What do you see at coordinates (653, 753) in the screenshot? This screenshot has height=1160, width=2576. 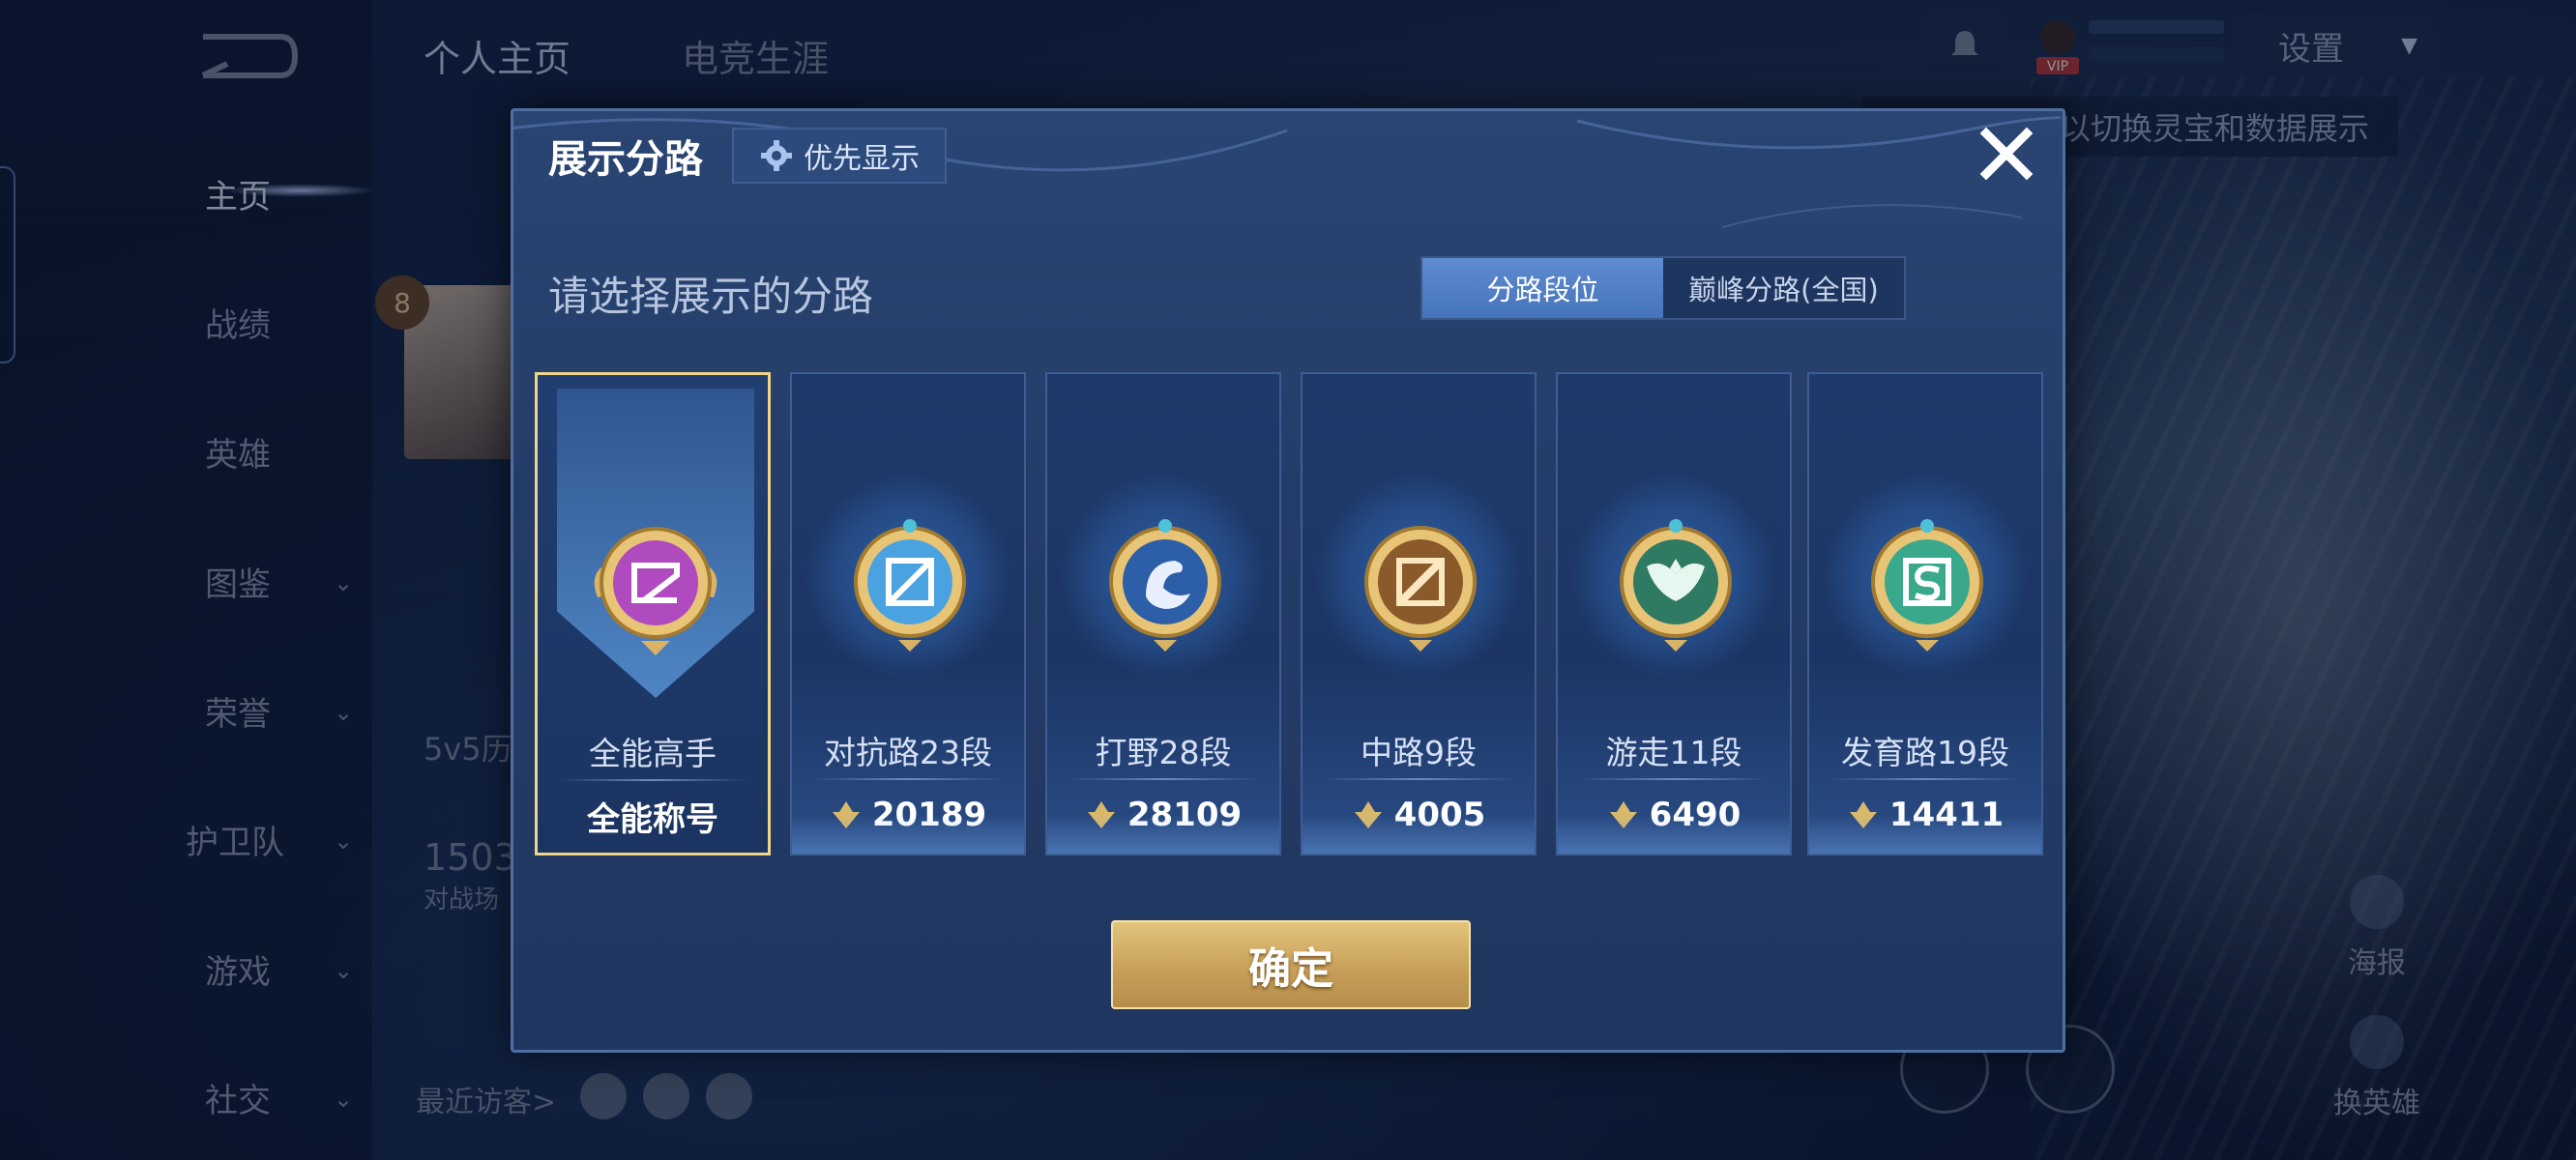 I see `lane-name: 全能高手` at bounding box center [653, 753].